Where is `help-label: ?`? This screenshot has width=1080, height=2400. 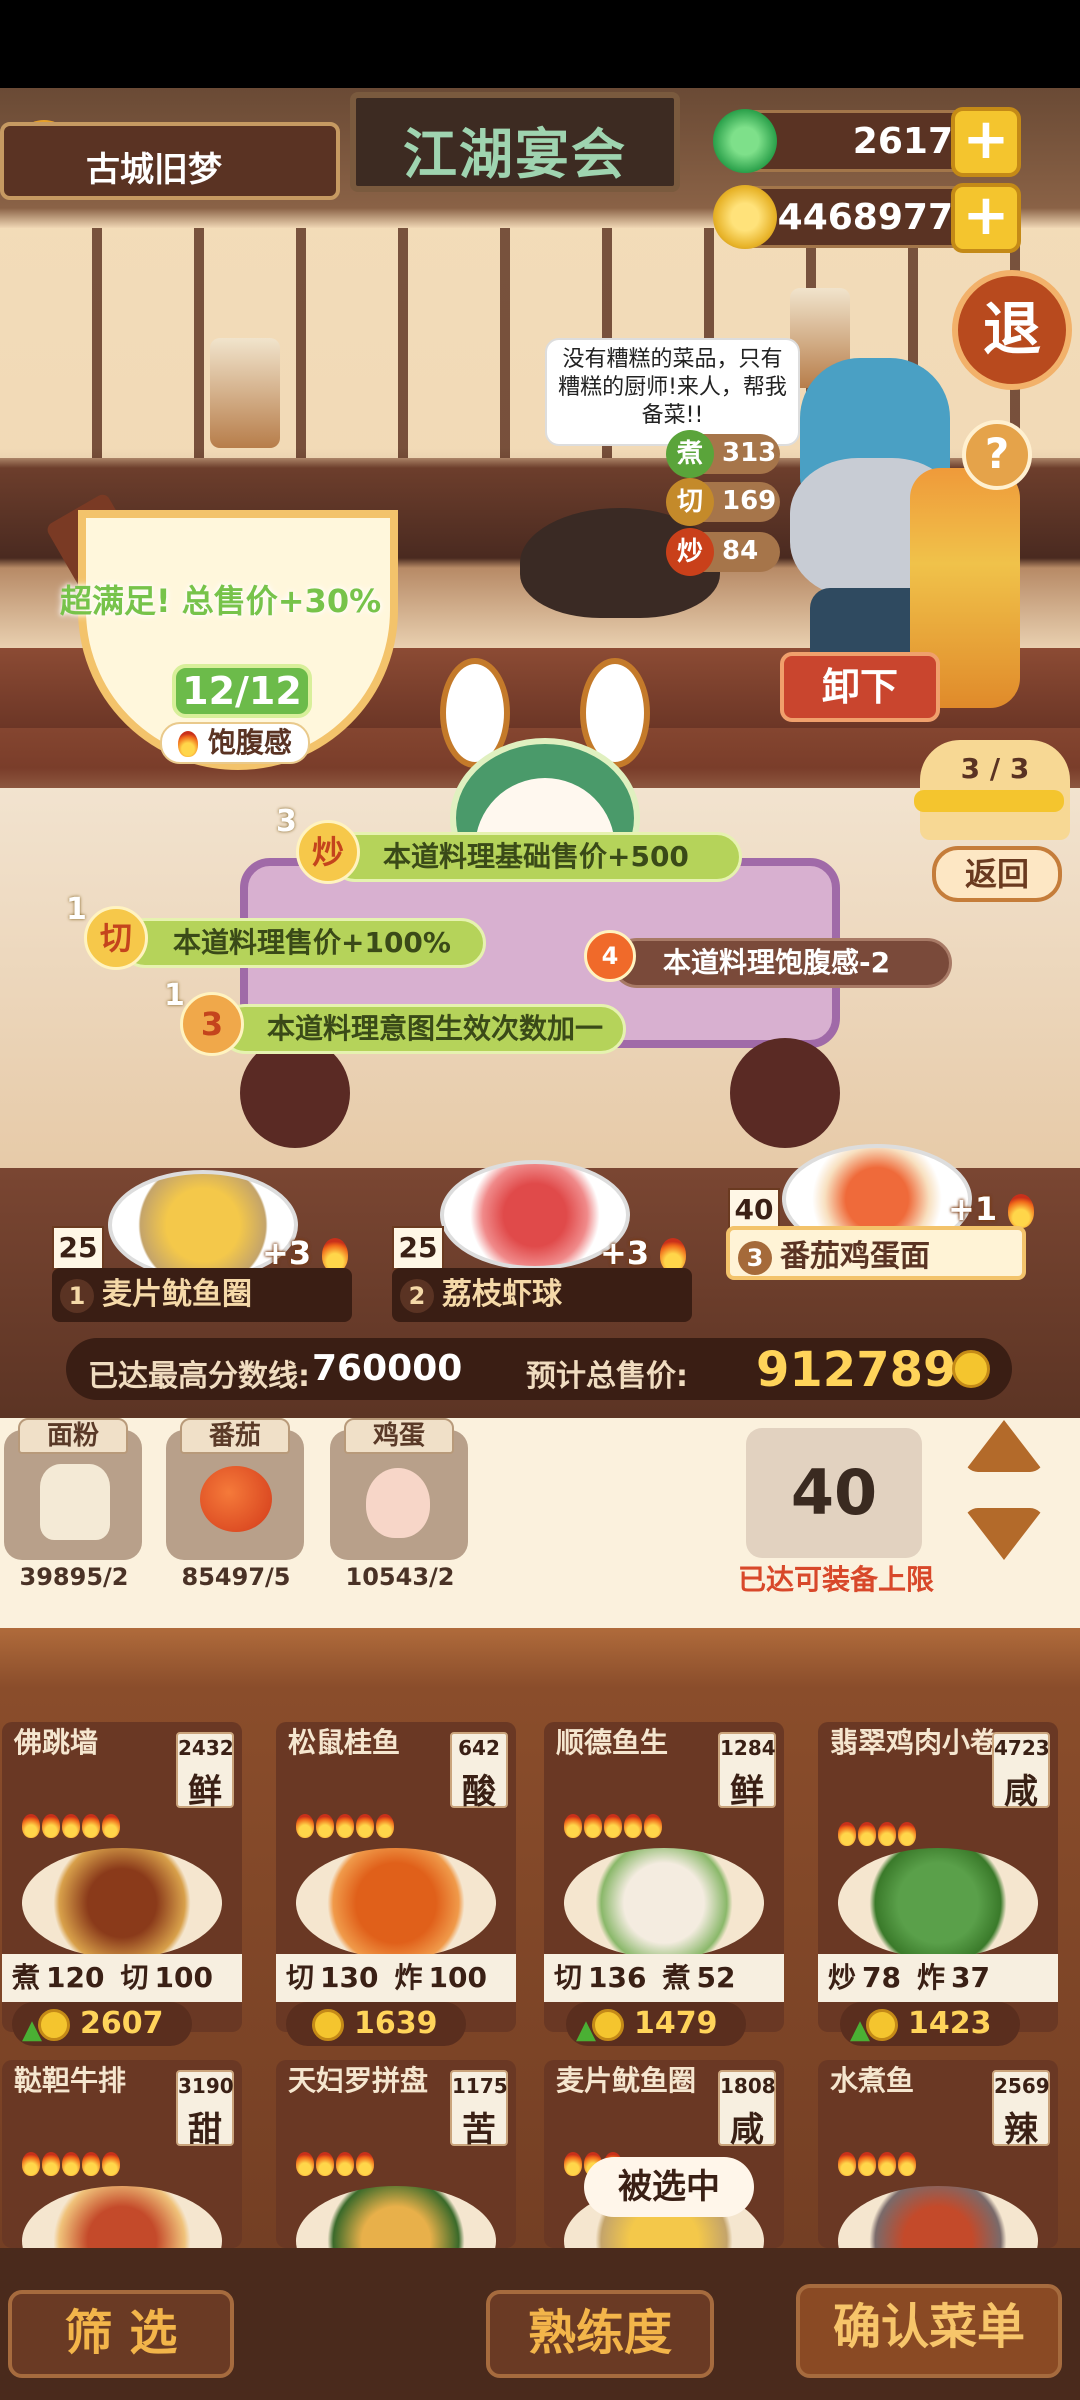 help-label: ? is located at coordinates (997, 453).